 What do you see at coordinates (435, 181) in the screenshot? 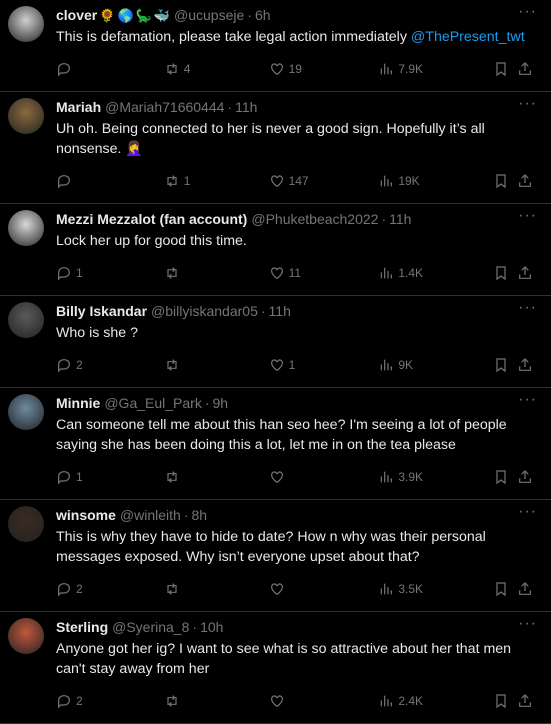
I see `views-button: 19K` at bounding box center [435, 181].